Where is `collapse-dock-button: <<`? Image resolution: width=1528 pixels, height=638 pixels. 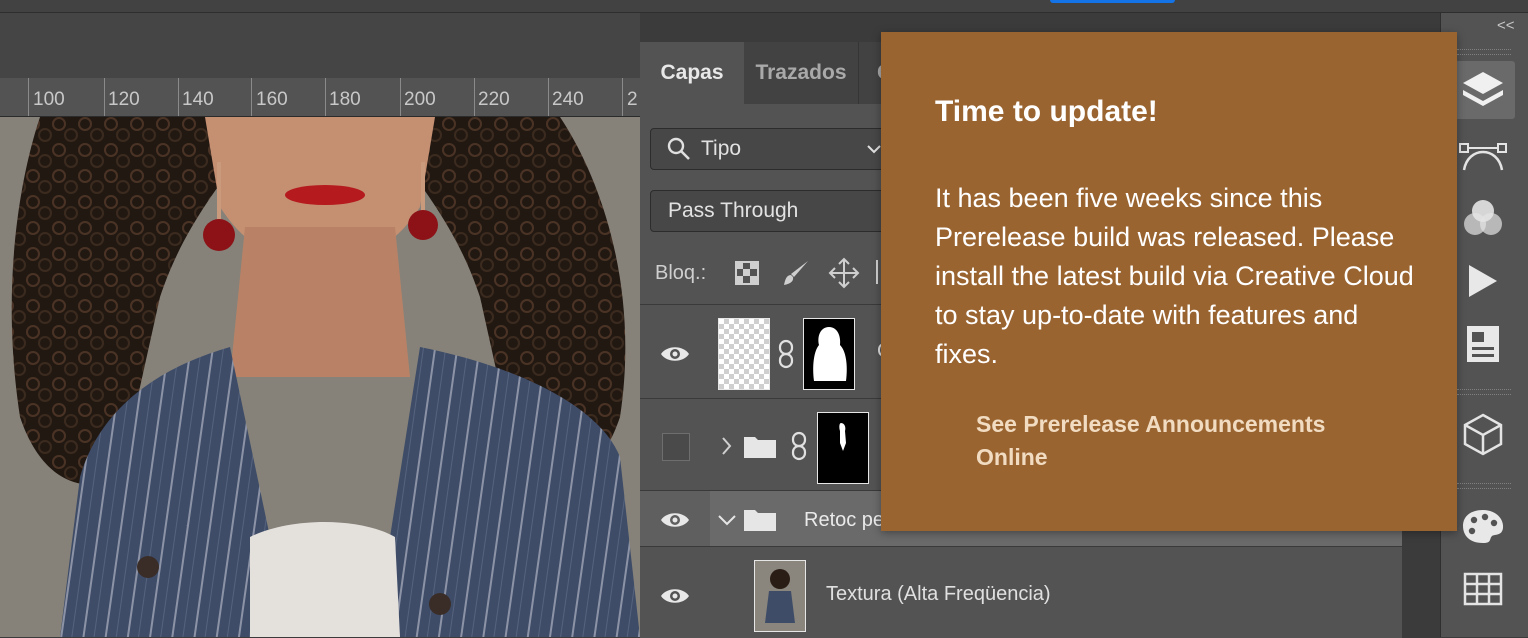
collapse-dock-button: << is located at coordinates (1506, 25).